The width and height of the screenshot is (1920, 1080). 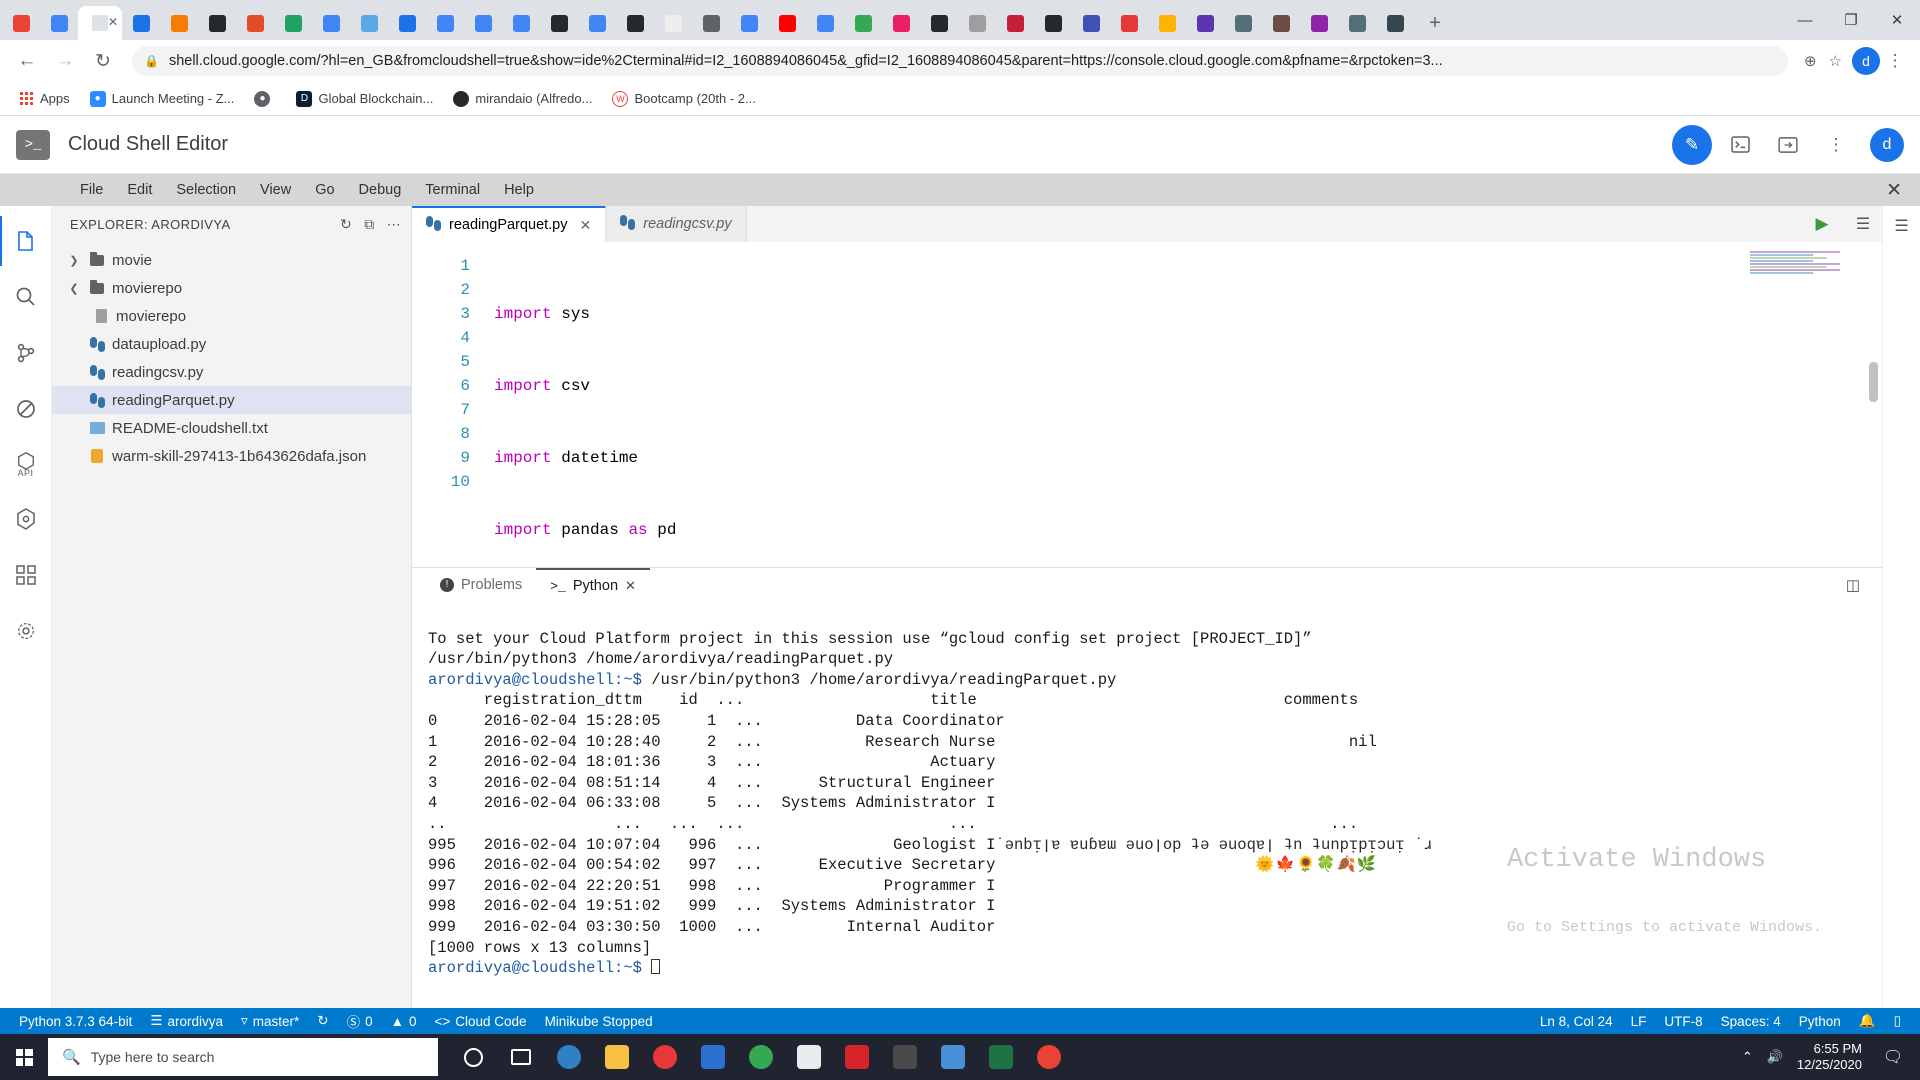 I want to click on tab-readingcsv: readingcsv.py, so click(x=676, y=224).